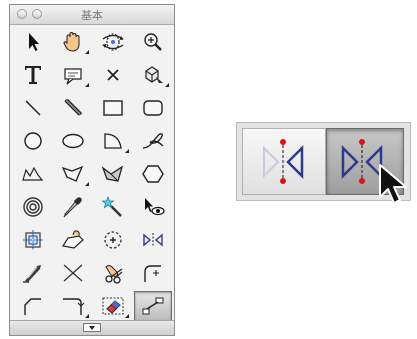  I want to click on scissors-hand-tool, so click(113, 273).